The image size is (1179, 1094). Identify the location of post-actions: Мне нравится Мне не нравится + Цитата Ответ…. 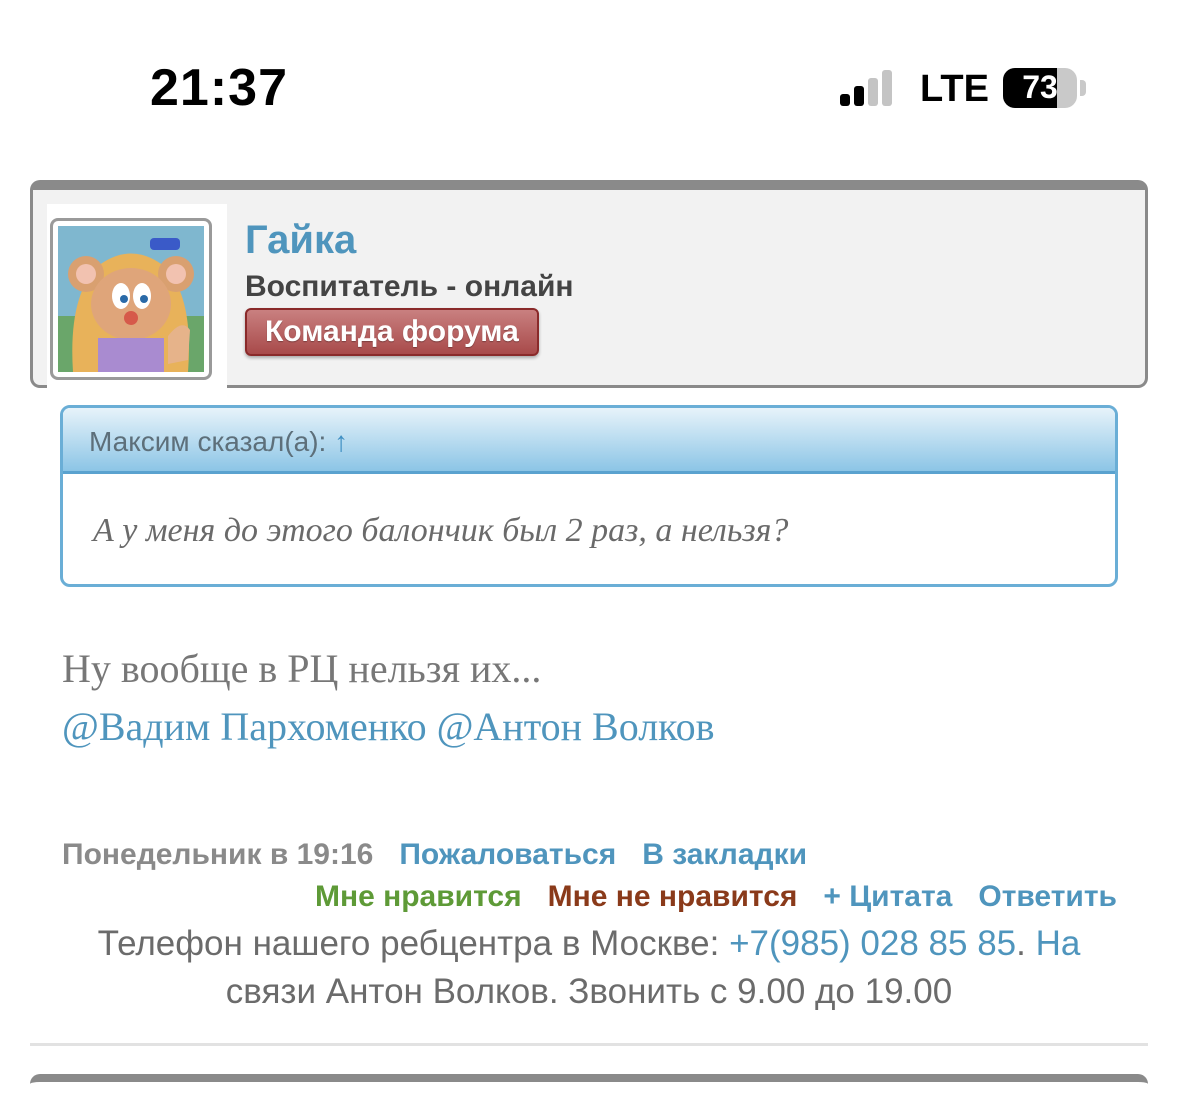
(703, 897).